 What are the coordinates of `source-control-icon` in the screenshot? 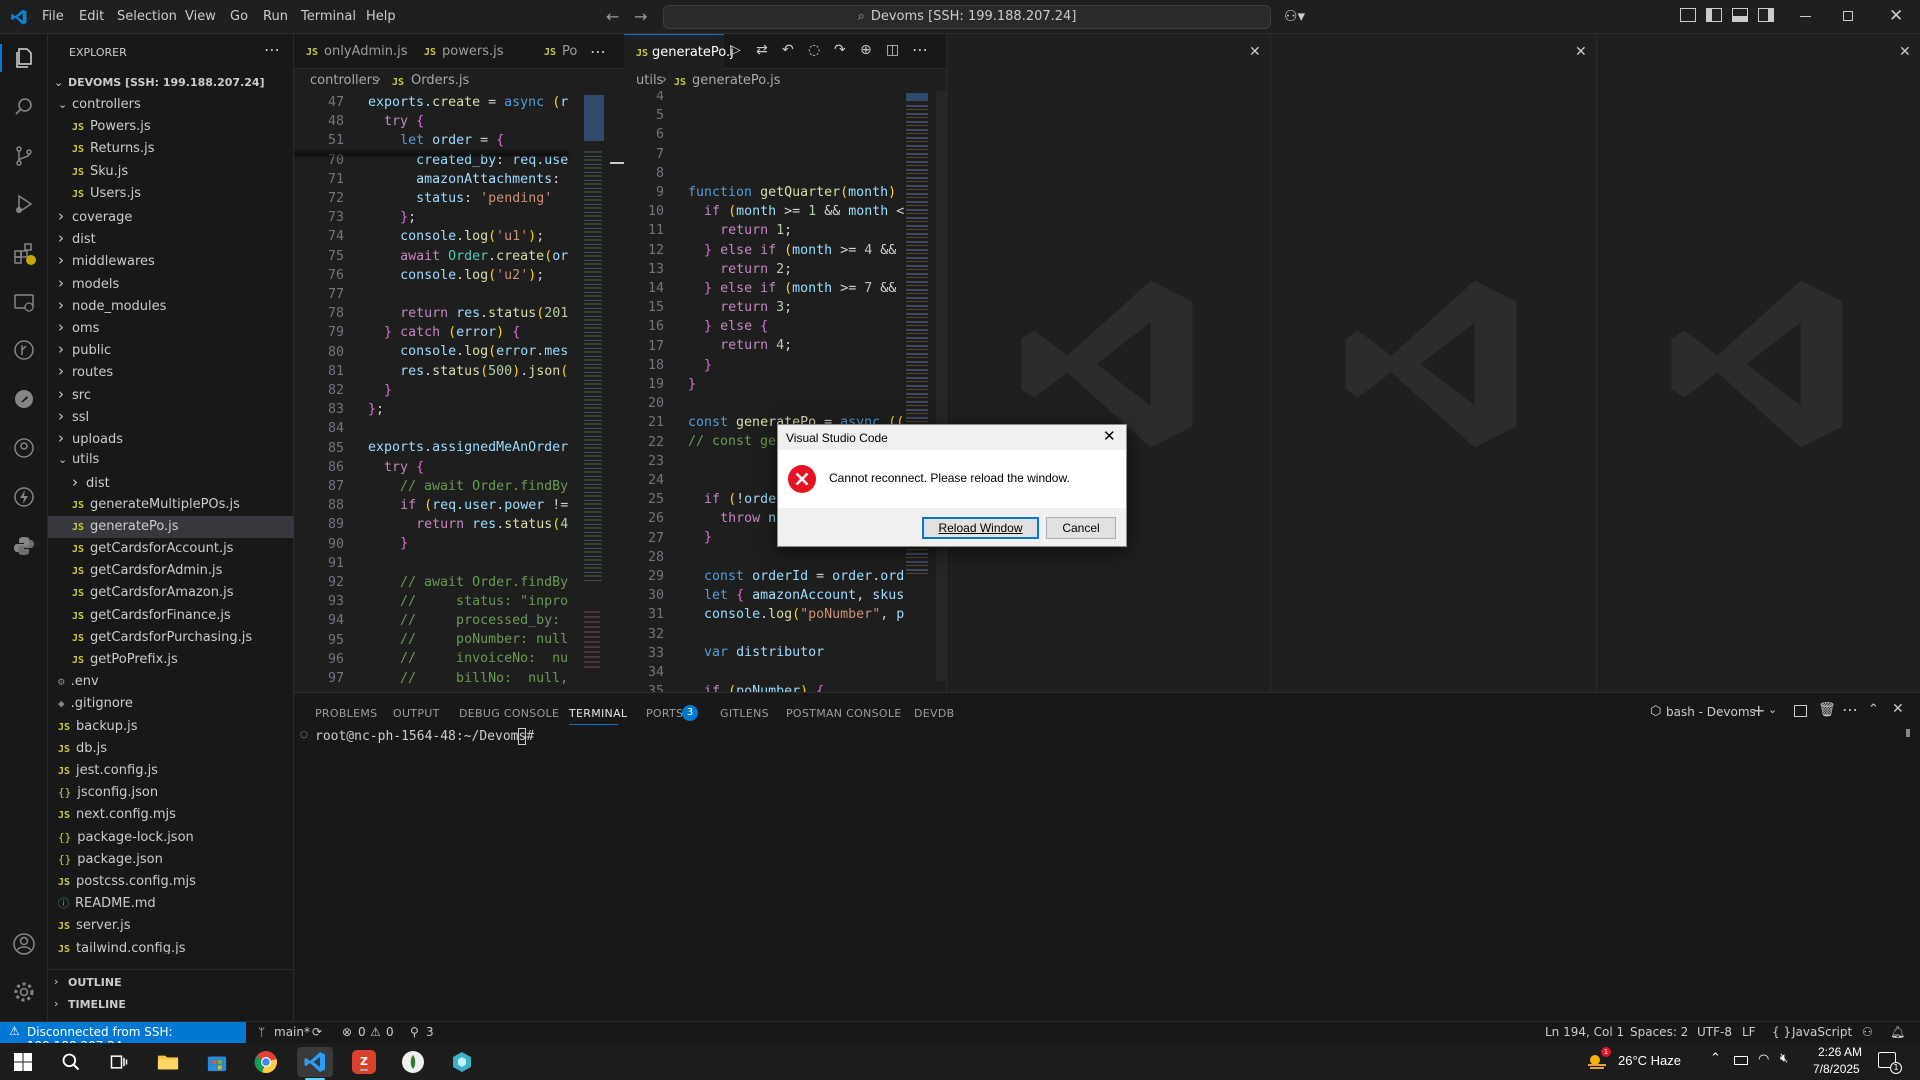 It's located at (24, 156).